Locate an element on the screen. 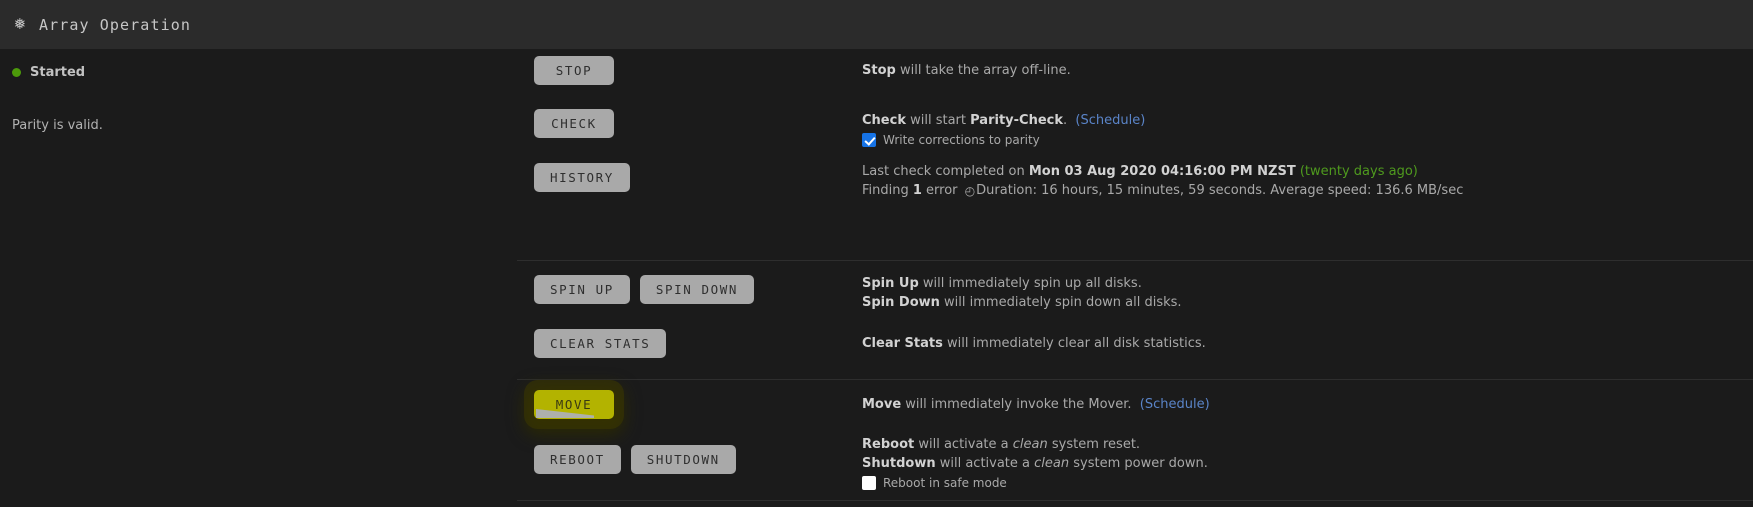  history-button-group: HISTORY is located at coordinates (689, 177).